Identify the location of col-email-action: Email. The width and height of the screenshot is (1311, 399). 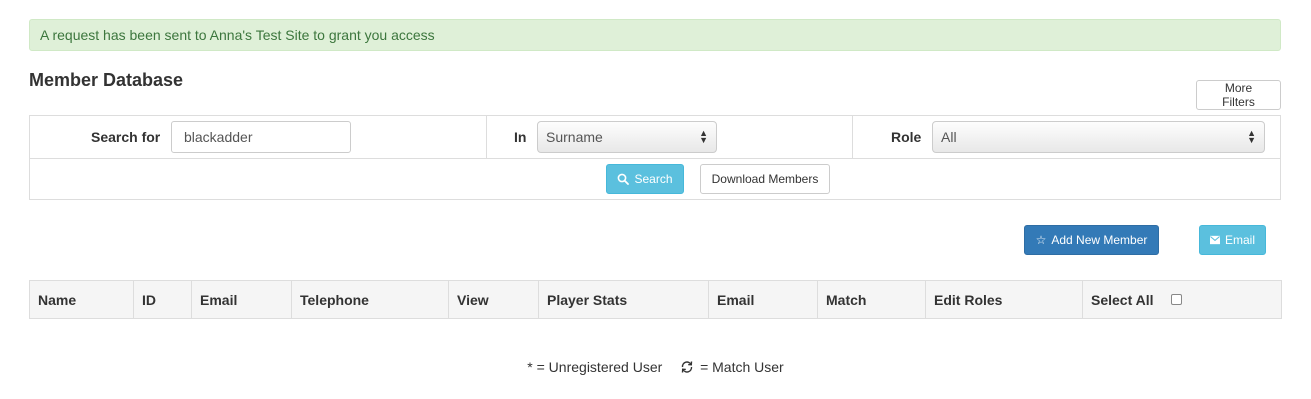
(763, 299).